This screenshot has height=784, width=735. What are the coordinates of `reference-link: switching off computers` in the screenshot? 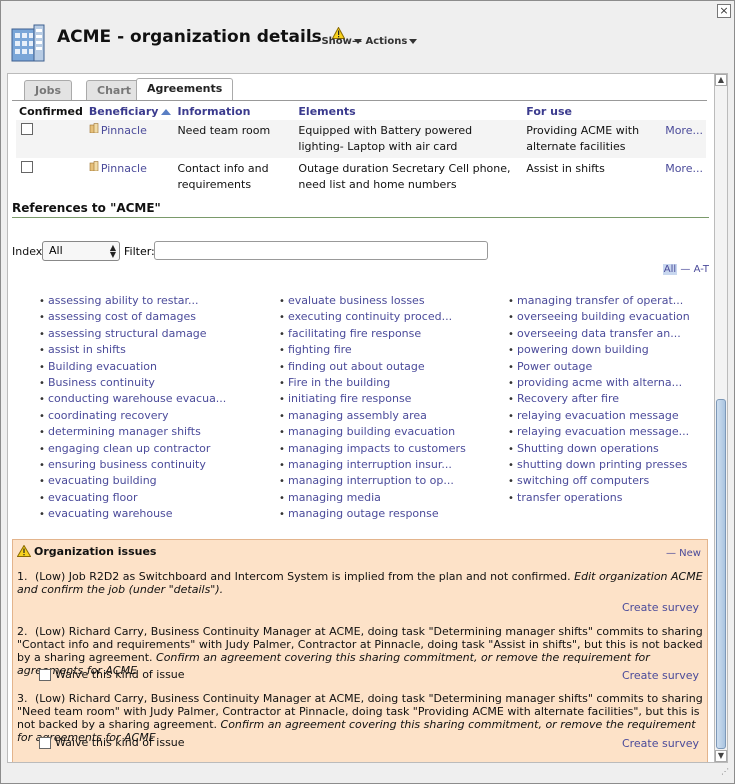 It's located at (597, 481).